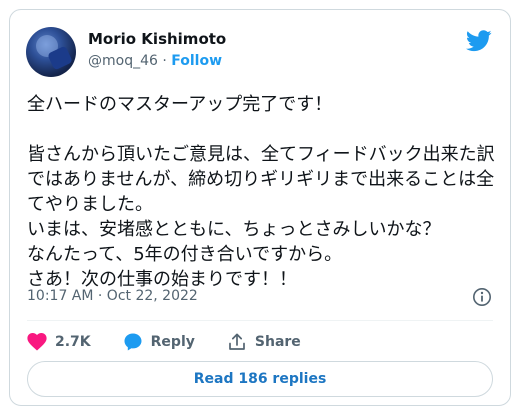 The width and height of the screenshot is (522, 415). Describe the element at coordinates (237, 341) in the screenshot. I see `share-icon` at that location.